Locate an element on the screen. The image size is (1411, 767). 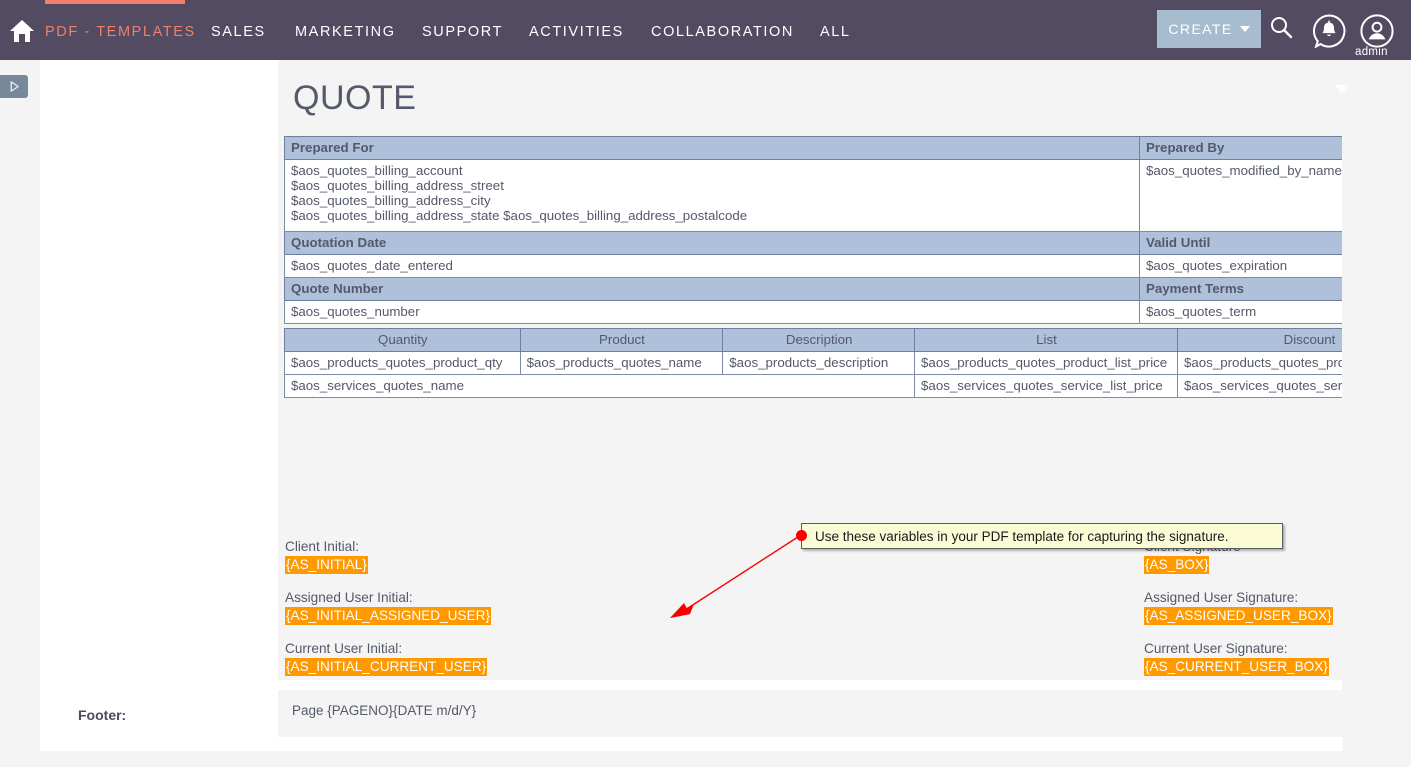
cell-product-name: $aos_products_quotes_name is located at coordinates (621, 363).